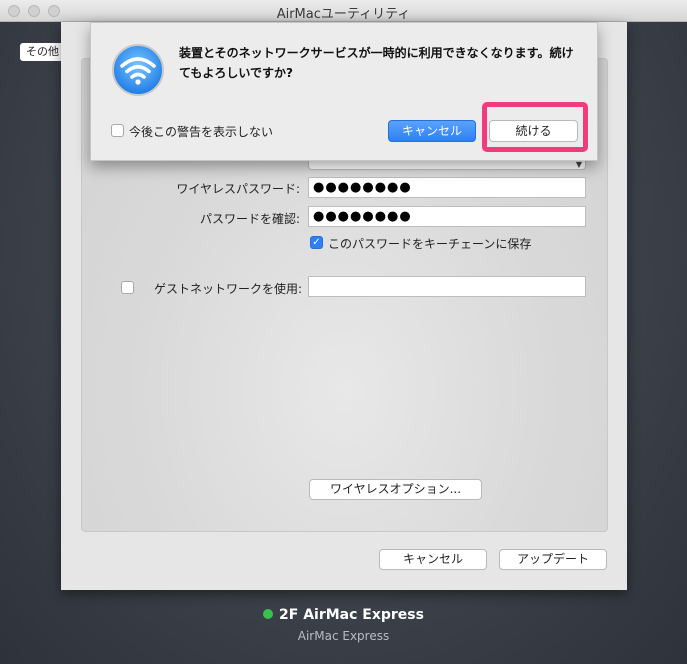 The image size is (687, 664). What do you see at coordinates (351, 615) in the screenshot?
I see `device-name-text: 2F AirMac Express` at bounding box center [351, 615].